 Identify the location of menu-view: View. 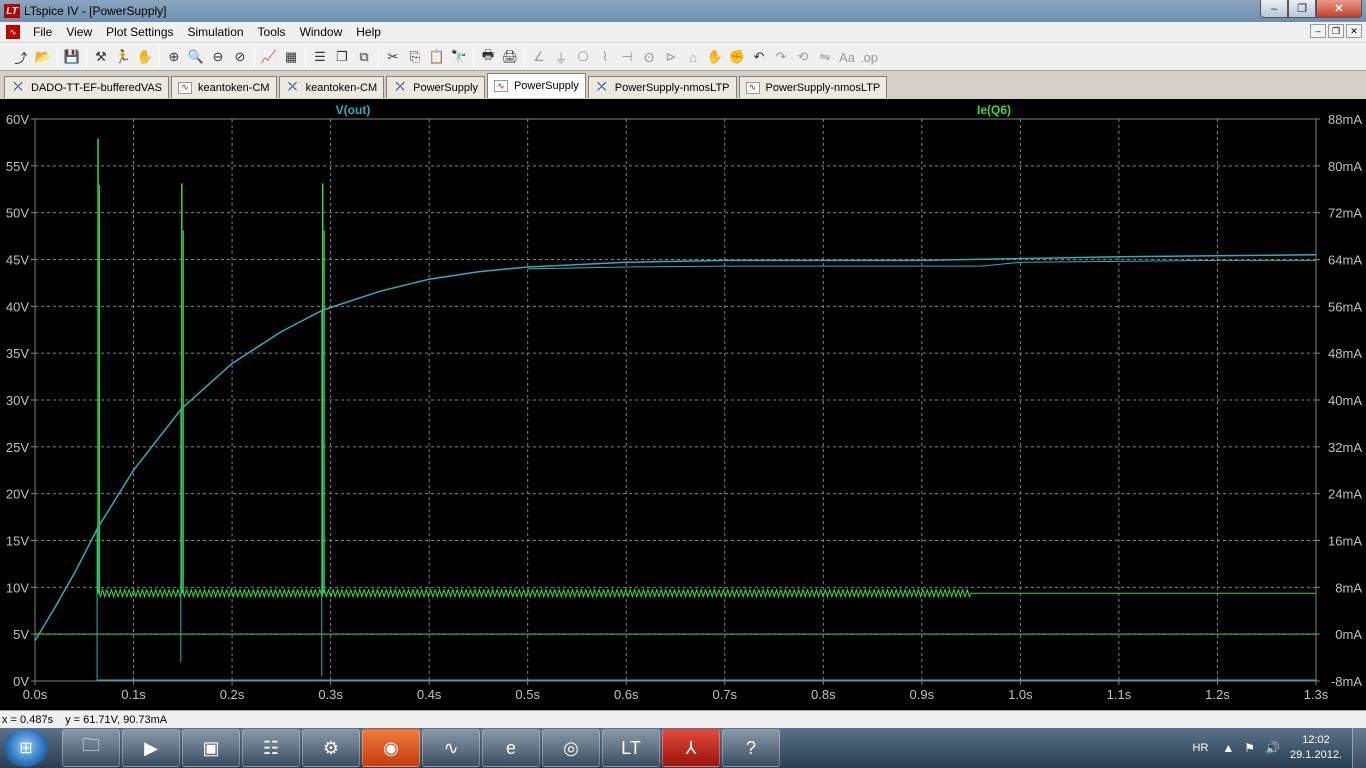
(79, 32).